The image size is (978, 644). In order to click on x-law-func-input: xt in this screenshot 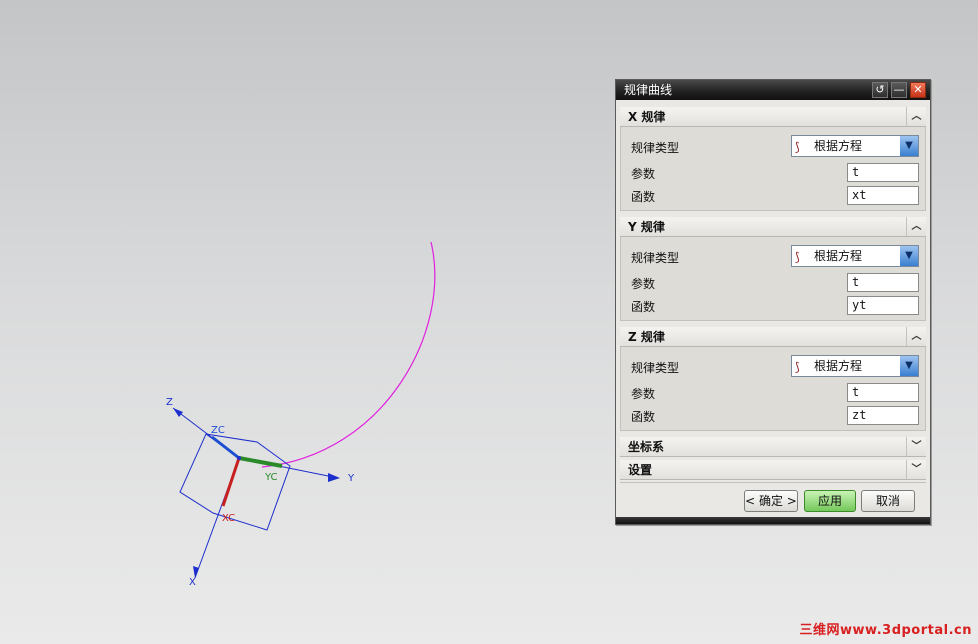, I will do `click(883, 195)`.